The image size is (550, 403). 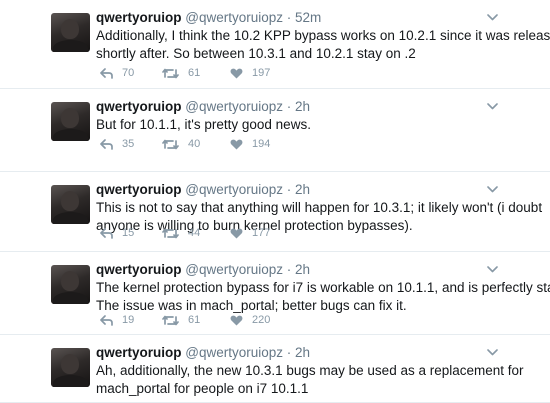 I want to click on reply-button: 35, so click(x=117, y=144).